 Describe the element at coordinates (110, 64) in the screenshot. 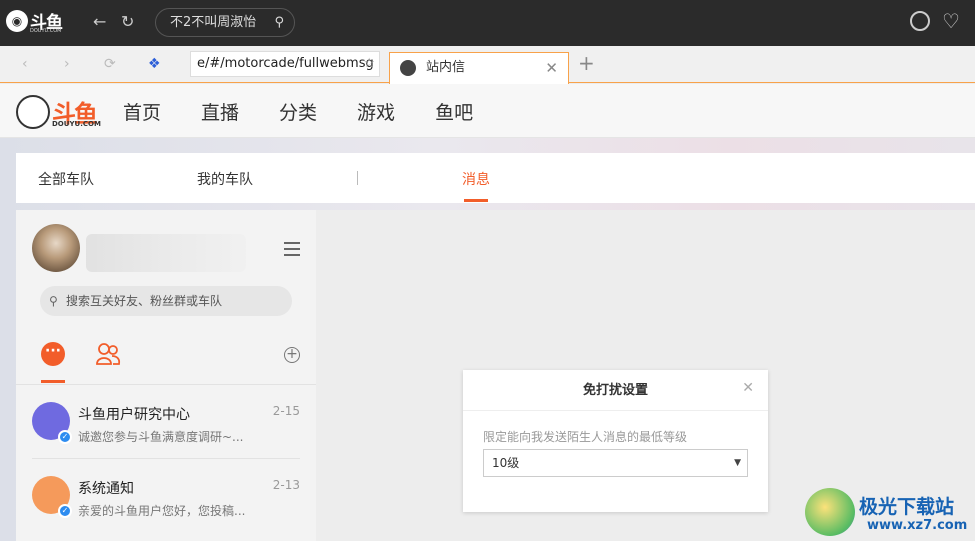

I see `browser-refresh-icon: ⟳` at that location.